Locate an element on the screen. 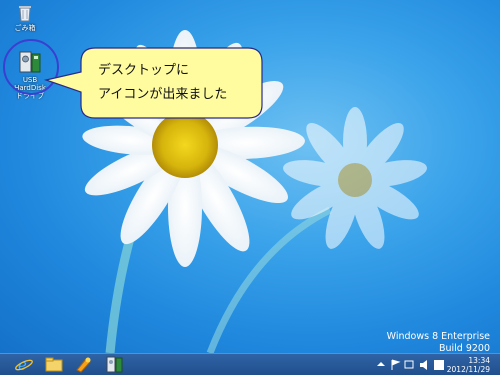 Image resolution: width=500 pixels, height=378 pixels. show-hidden-icons-icon is located at coordinates (381, 364).